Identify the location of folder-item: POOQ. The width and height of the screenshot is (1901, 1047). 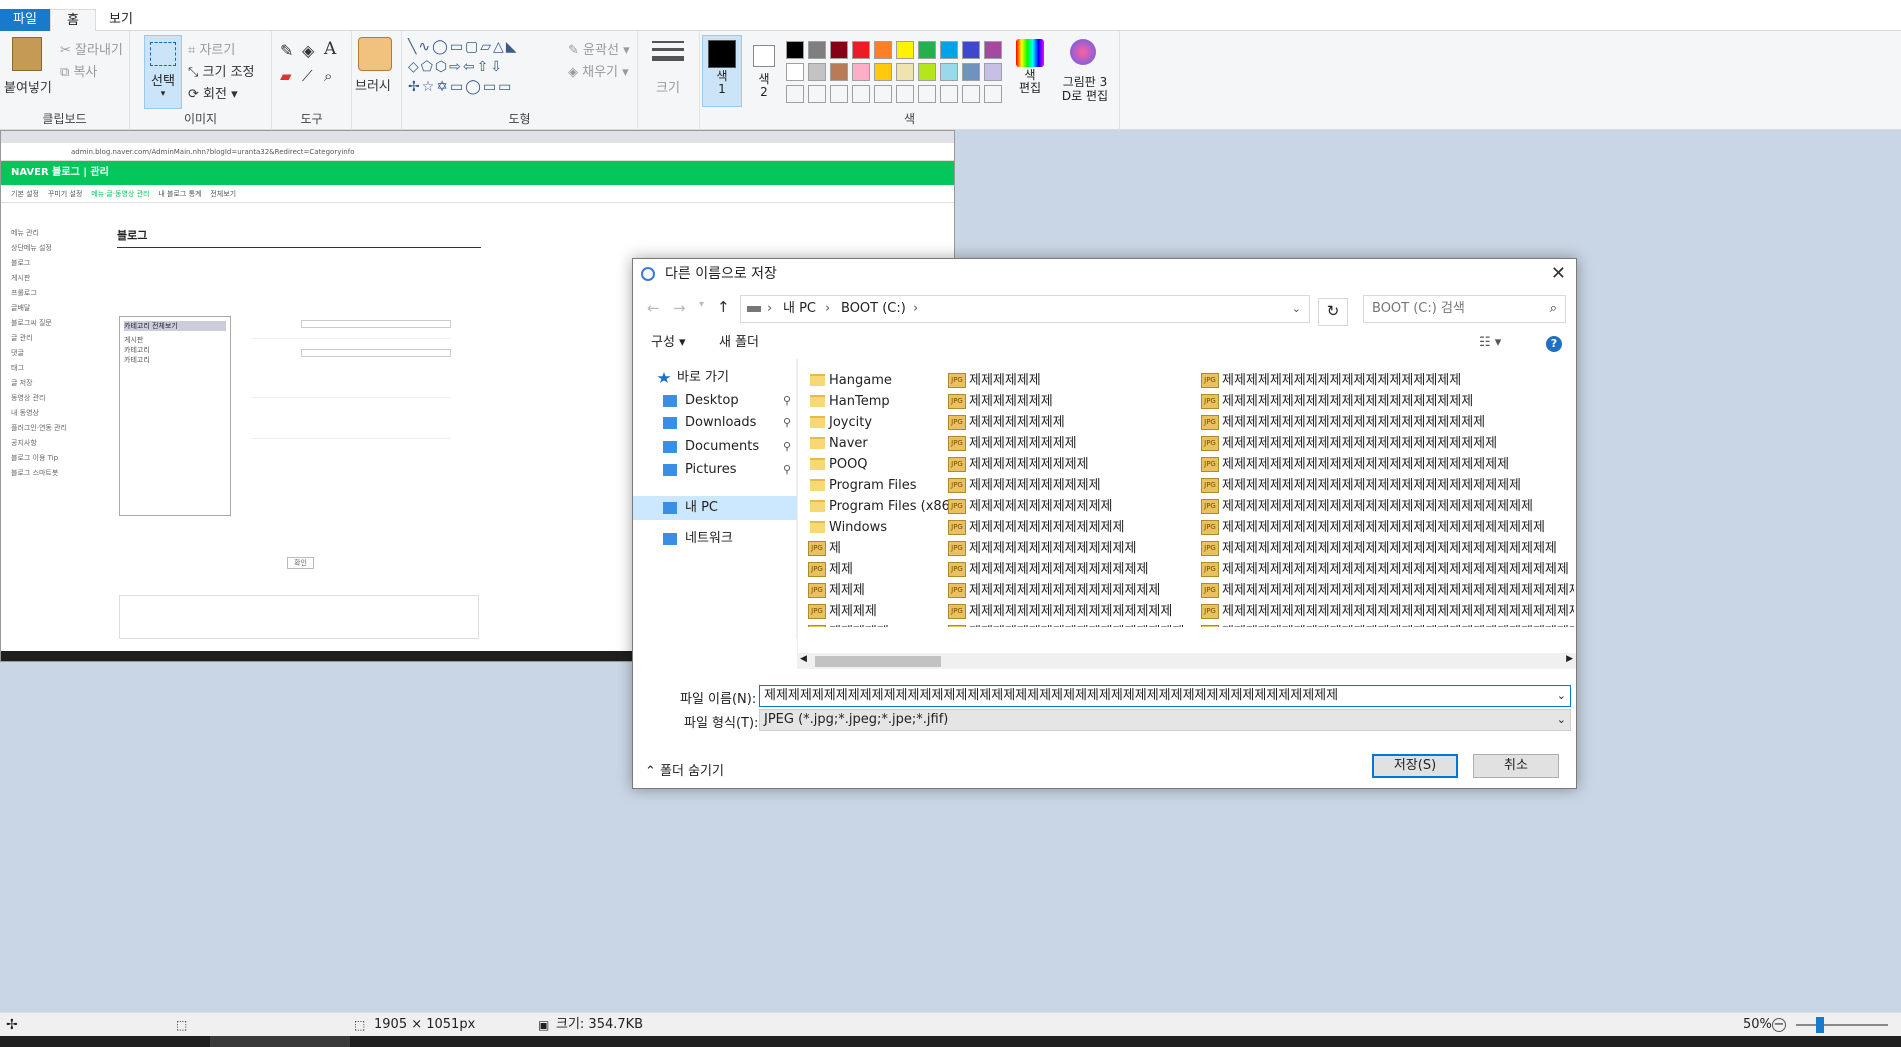
(837, 464).